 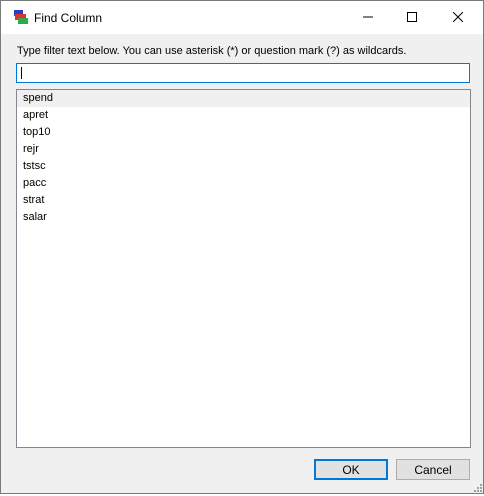 I want to click on resize-grip-icon, so click(x=477, y=487).